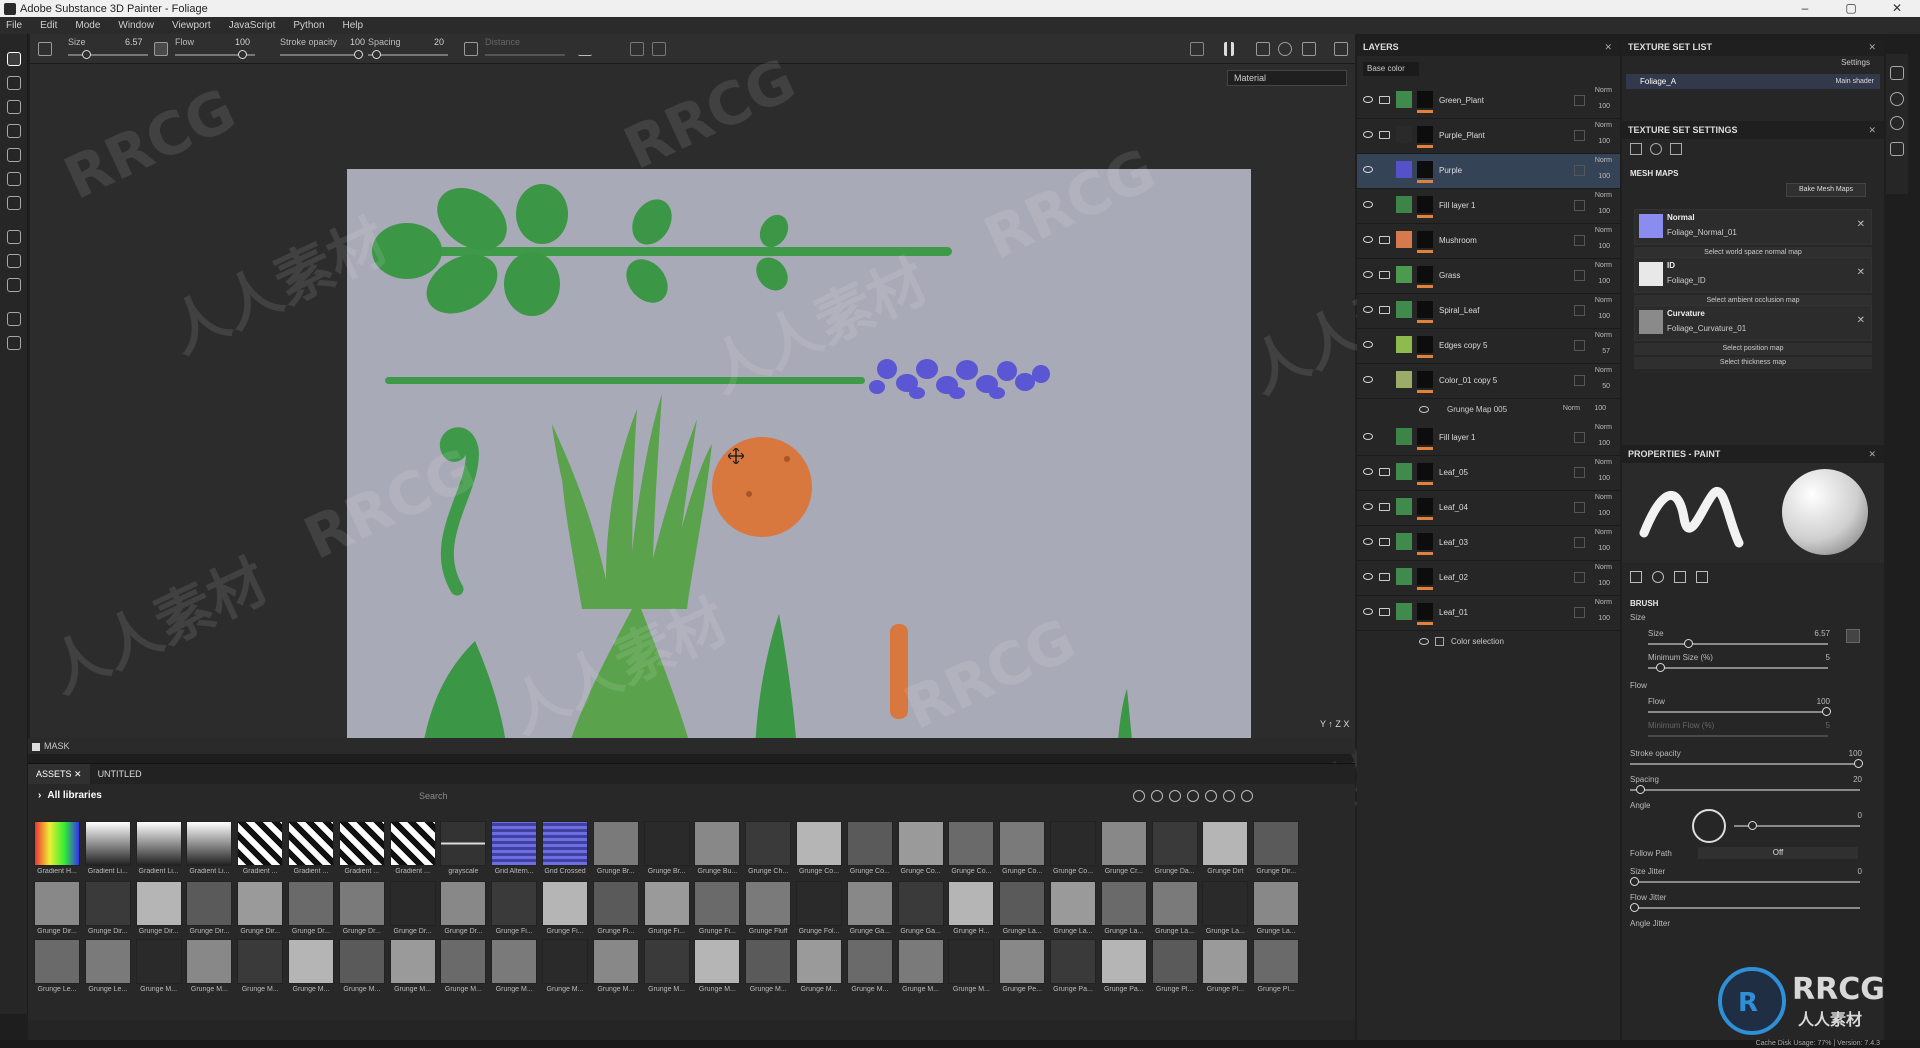  What do you see at coordinates (1738, 712) in the screenshot?
I see `flow-slider` at bounding box center [1738, 712].